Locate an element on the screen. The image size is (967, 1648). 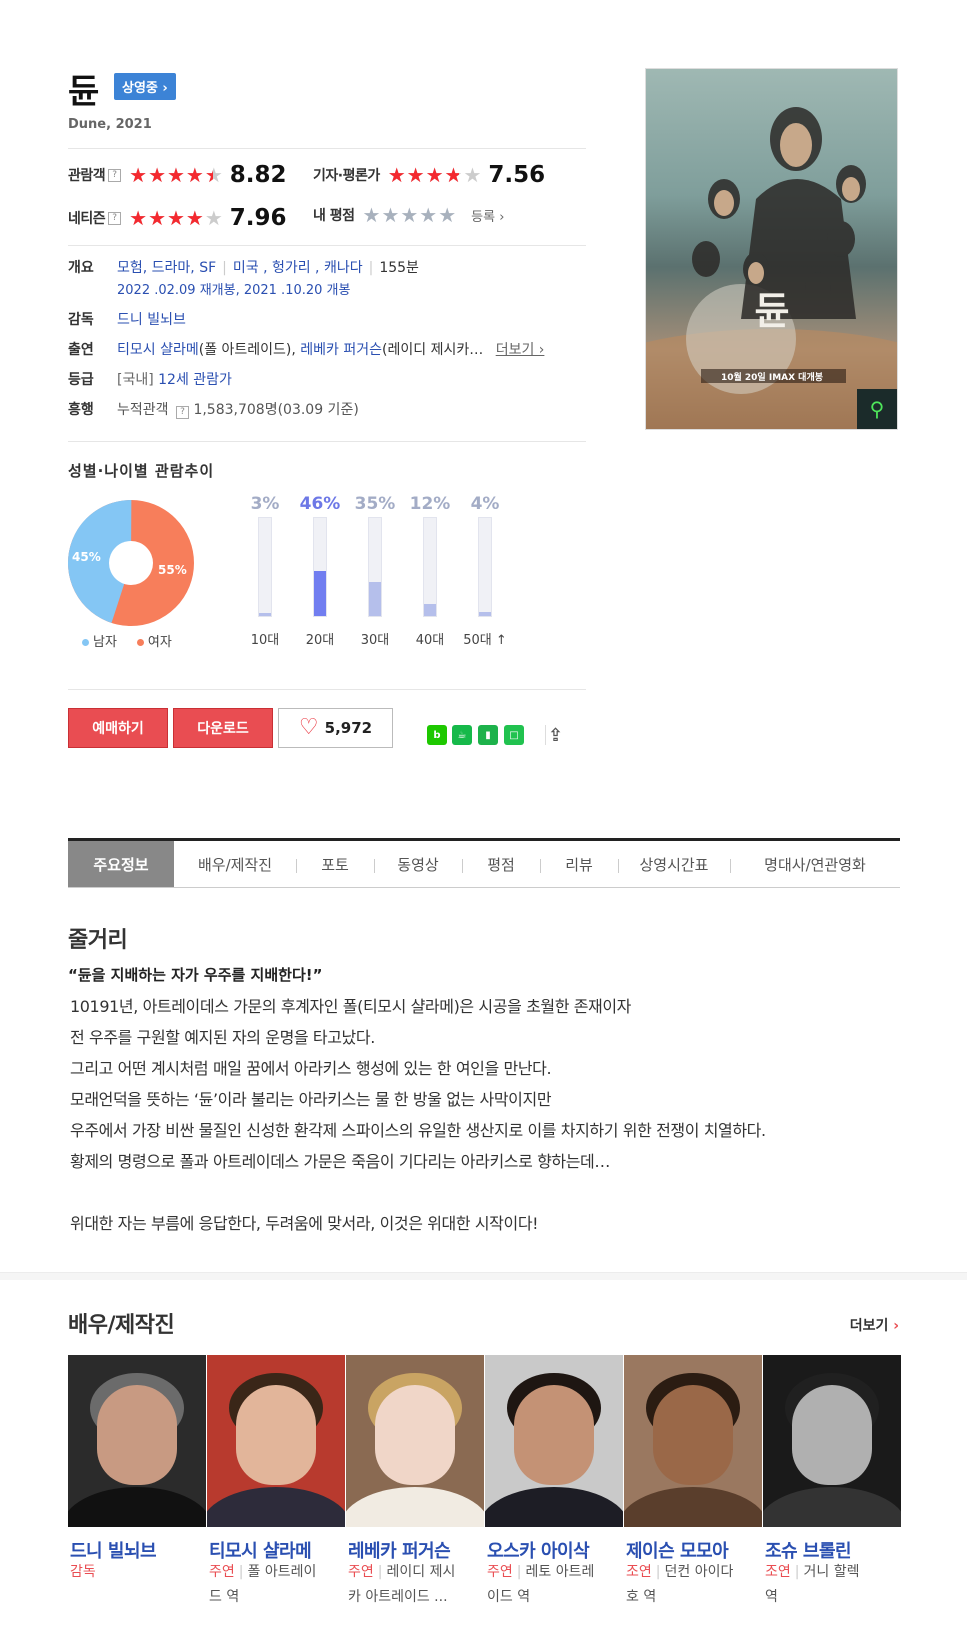
poster-art: 듄 10월 20일 IMAX 대개봉 is located at coordinates (771, 268).